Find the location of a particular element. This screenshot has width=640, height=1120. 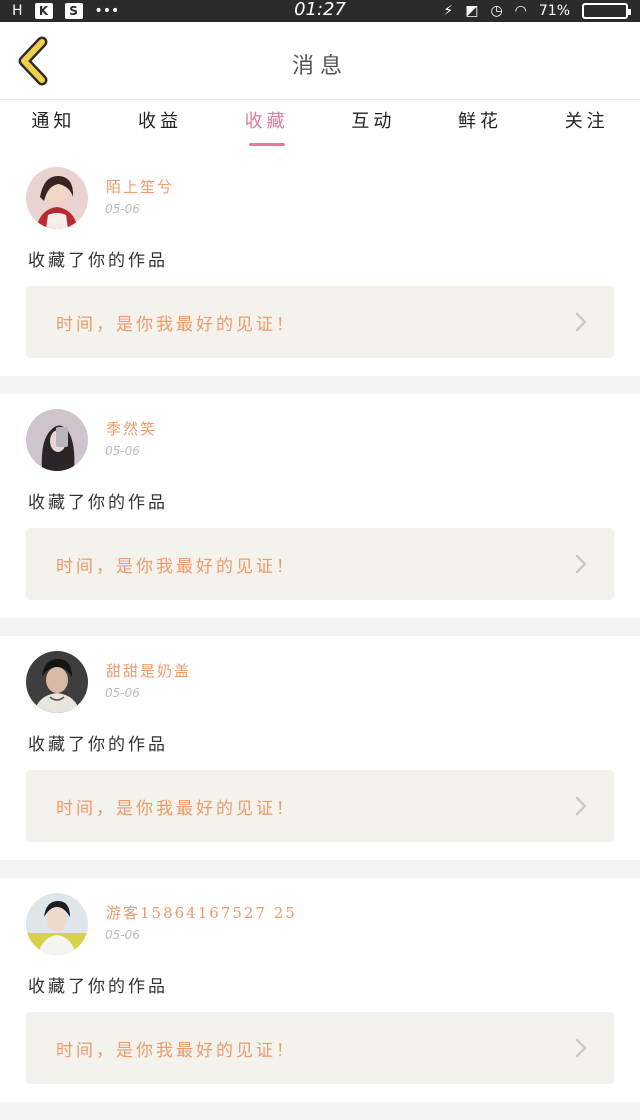

tab-bar: 通知 收益 收藏 互动 鲜花 关注 is located at coordinates (320, 126).